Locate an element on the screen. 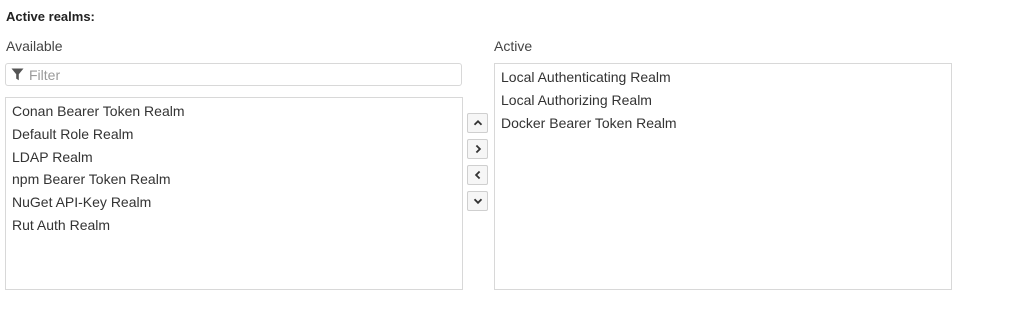 The height and width of the screenshot is (309, 1024). chevron-right-icon is located at coordinates (478, 149).